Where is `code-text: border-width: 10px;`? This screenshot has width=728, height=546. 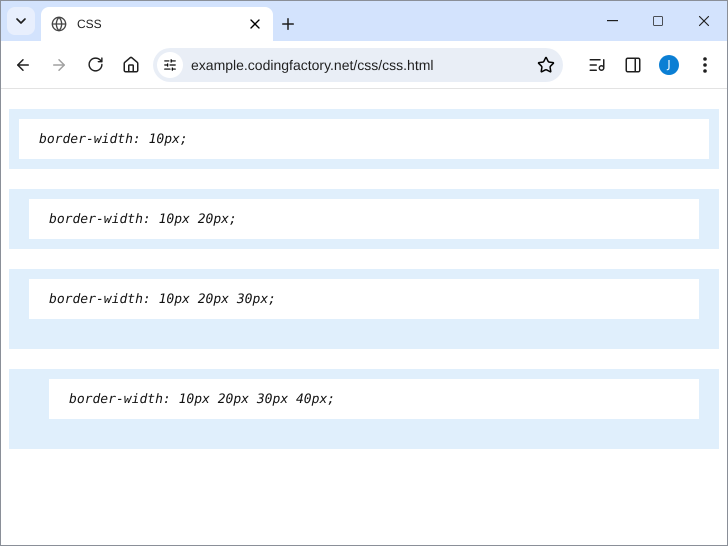 code-text: border-width: 10px; is located at coordinates (113, 139).